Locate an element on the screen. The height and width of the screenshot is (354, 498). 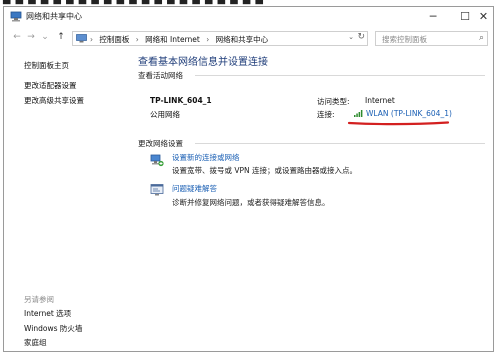
network-type: 公用网络 is located at coordinates (165, 114).